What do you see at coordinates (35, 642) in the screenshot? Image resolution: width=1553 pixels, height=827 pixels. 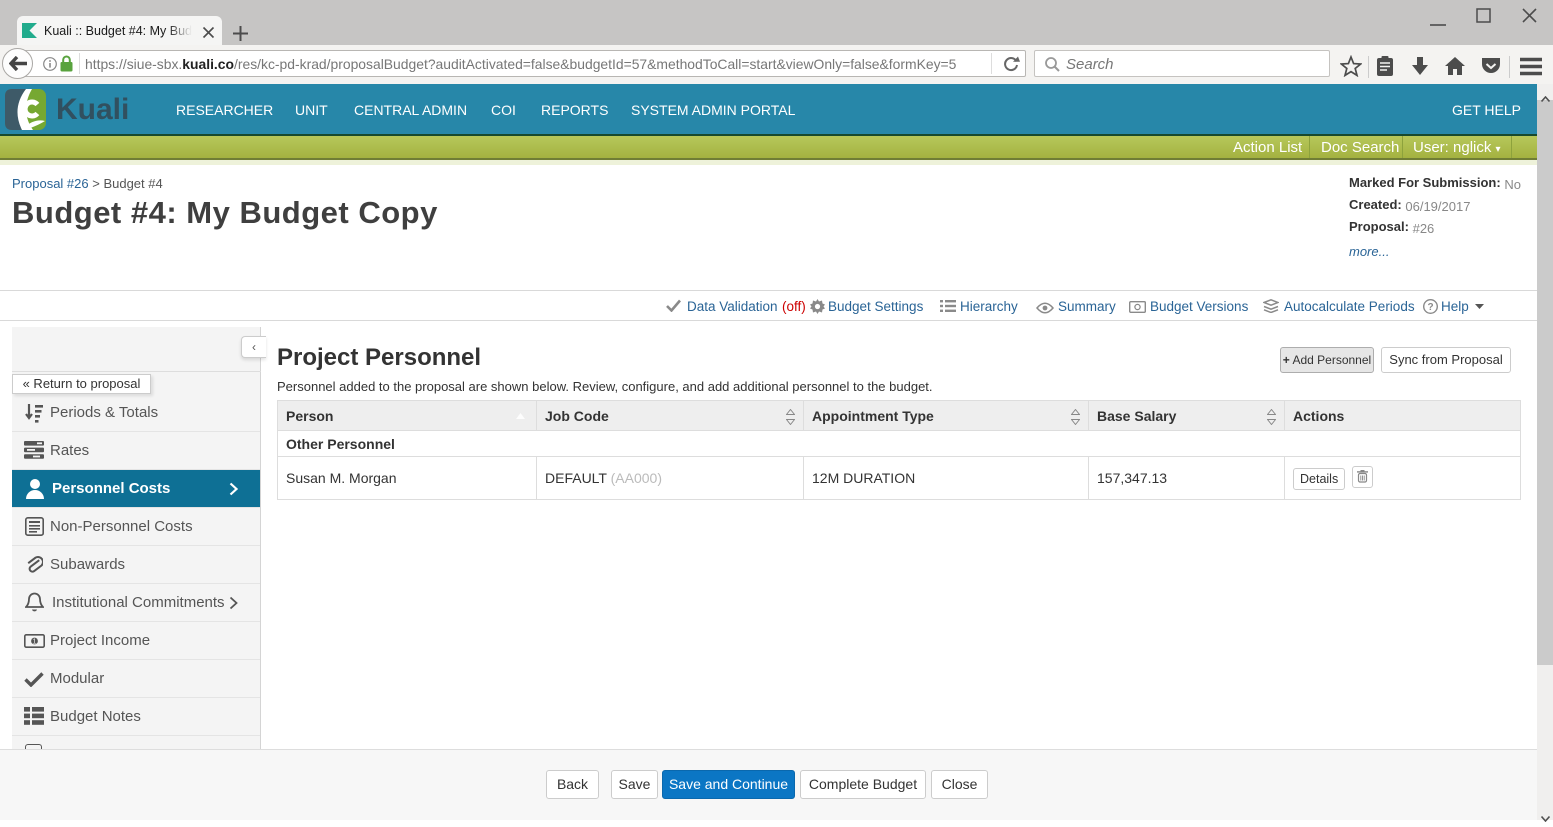 I see `svg-text: 1` at bounding box center [35, 642].